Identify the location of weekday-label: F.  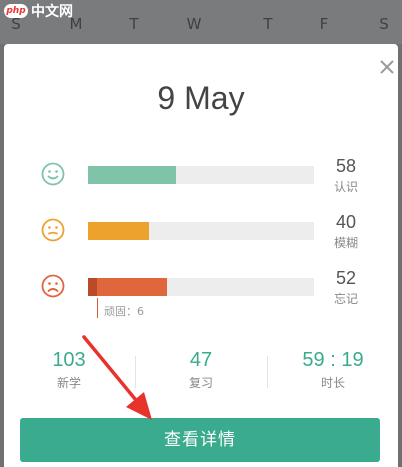
(324, 24).